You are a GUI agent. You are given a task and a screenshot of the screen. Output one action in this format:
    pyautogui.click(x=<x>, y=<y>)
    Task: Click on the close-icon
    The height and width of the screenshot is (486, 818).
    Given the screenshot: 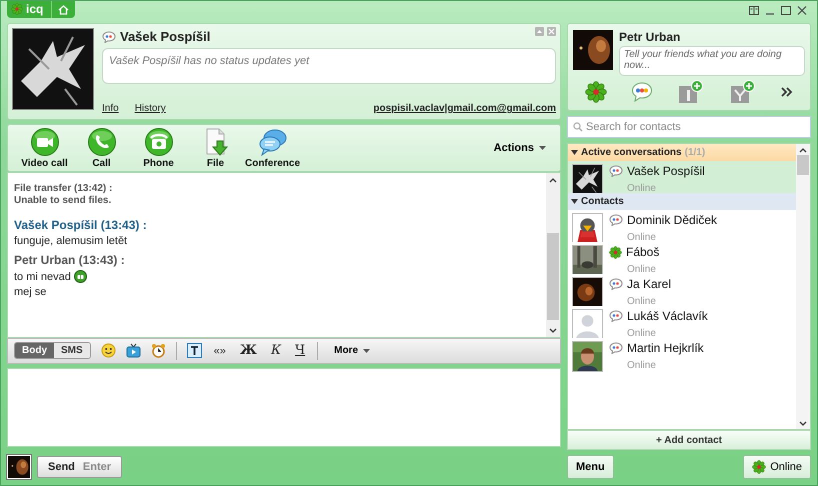 What is the action you would take?
    pyautogui.click(x=802, y=10)
    